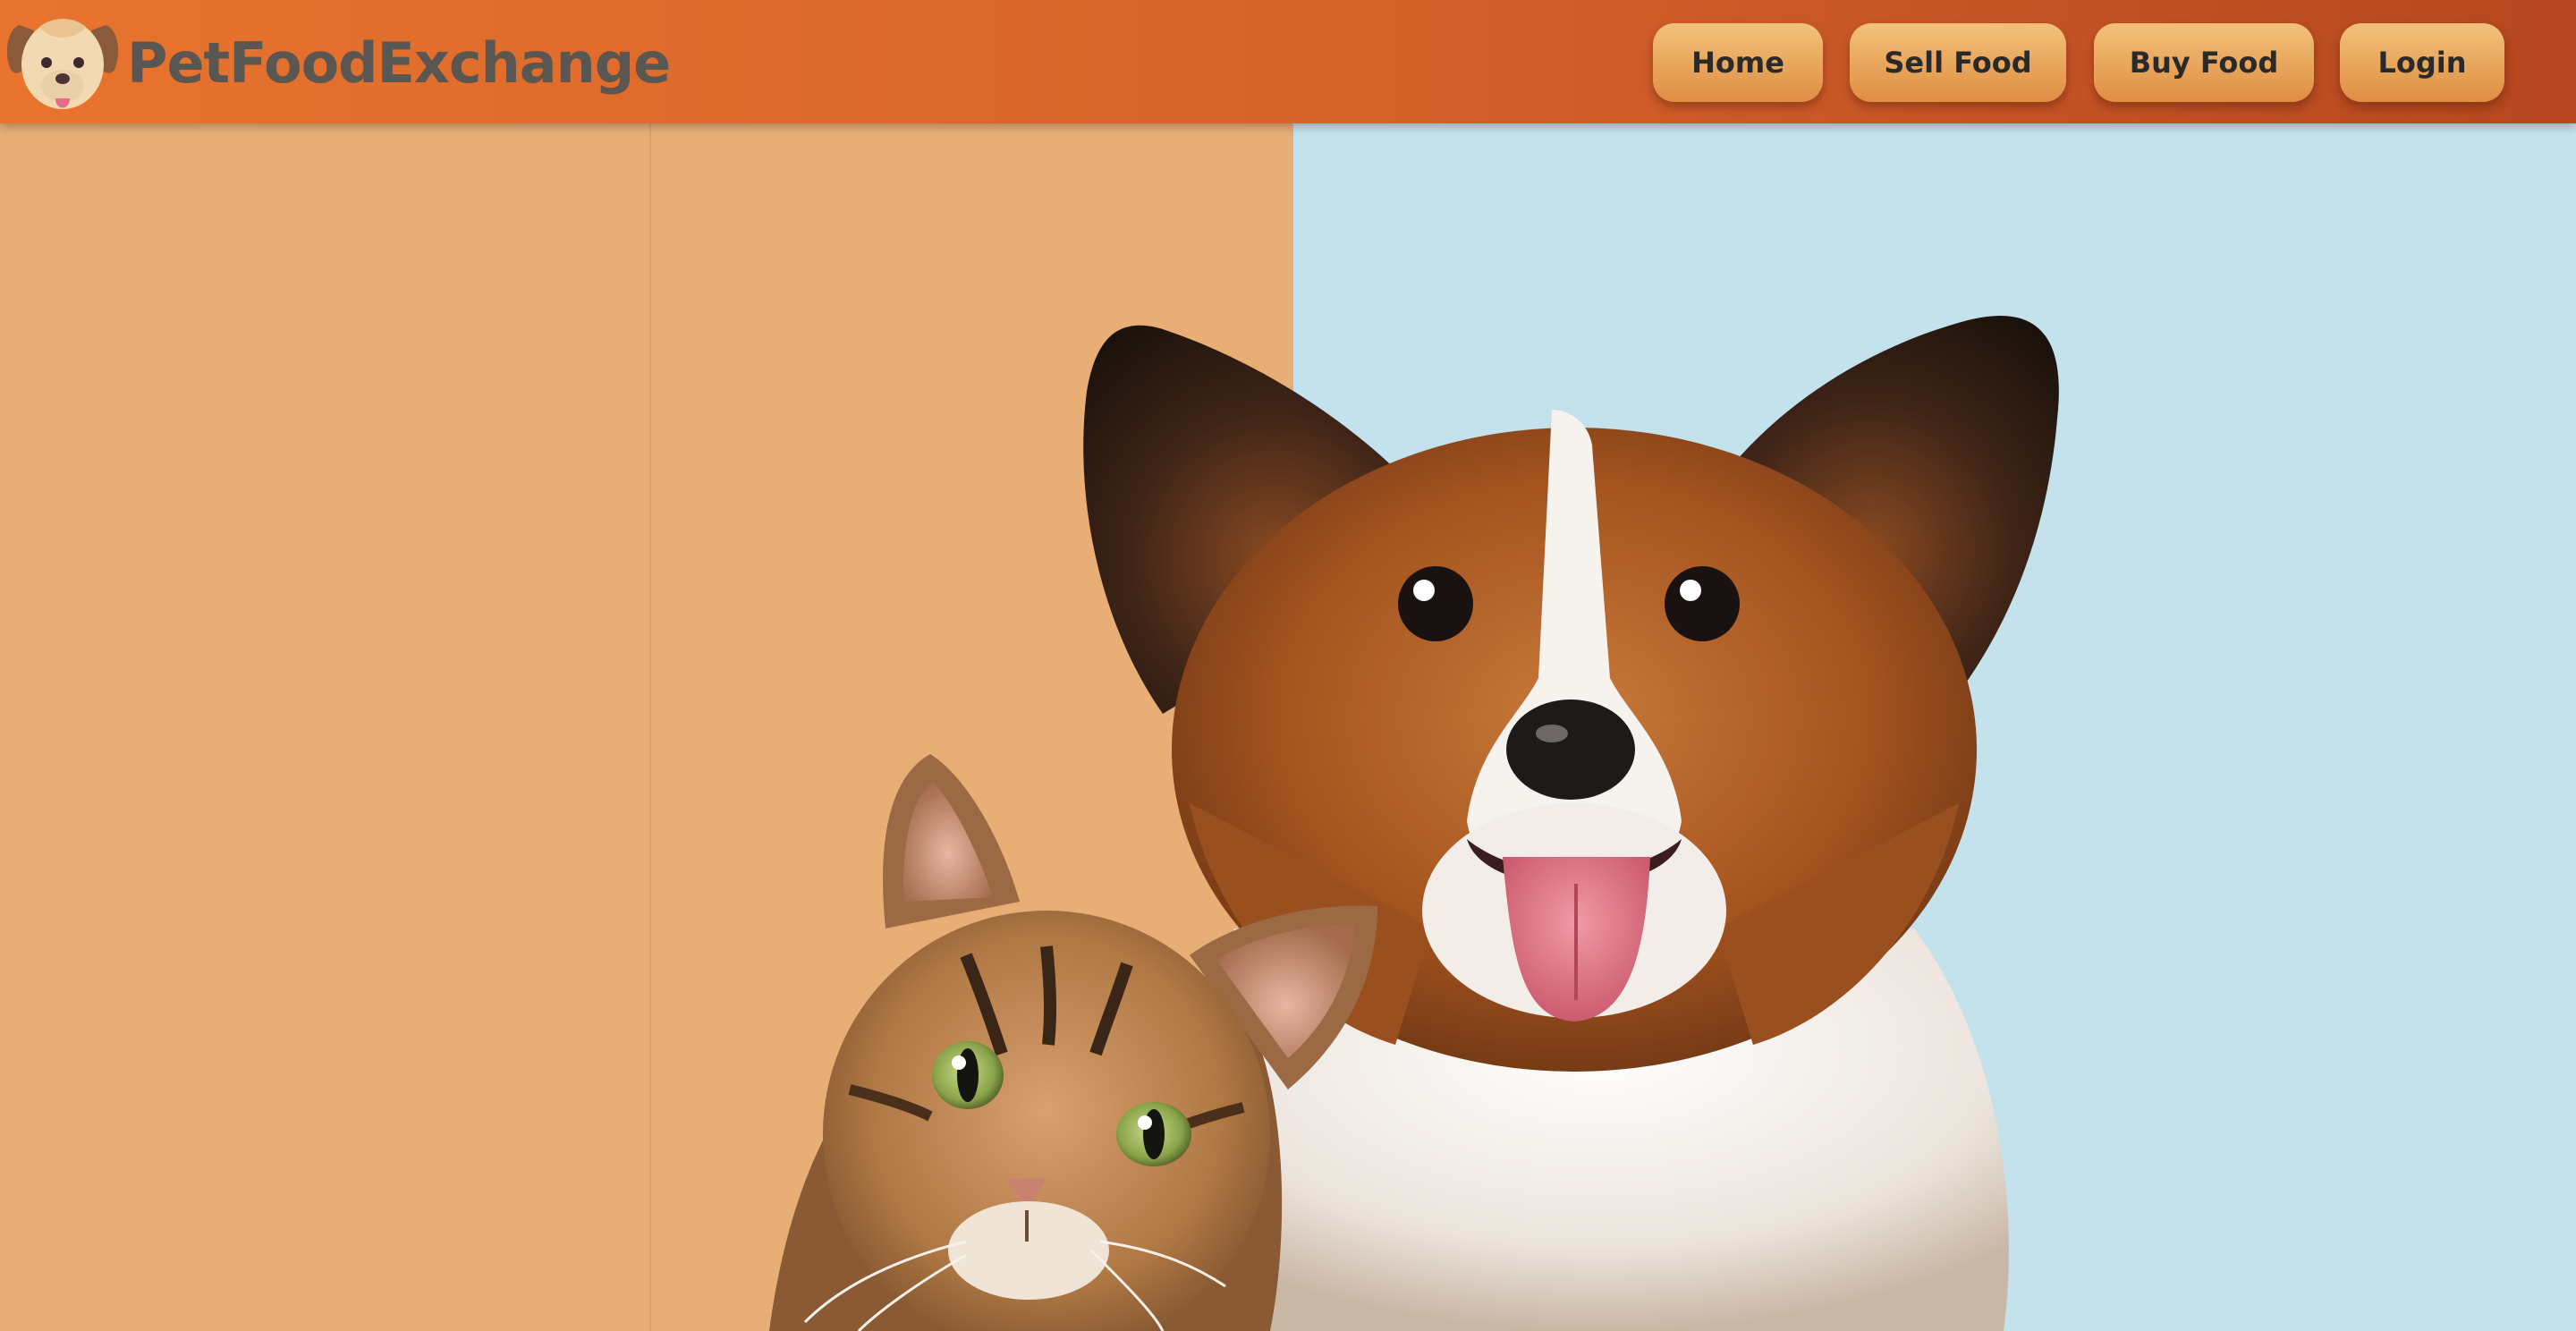 This screenshot has width=2576, height=1331. What do you see at coordinates (62, 64) in the screenshot?
I see `dog-face-icon` at bounding box center [62, 64].